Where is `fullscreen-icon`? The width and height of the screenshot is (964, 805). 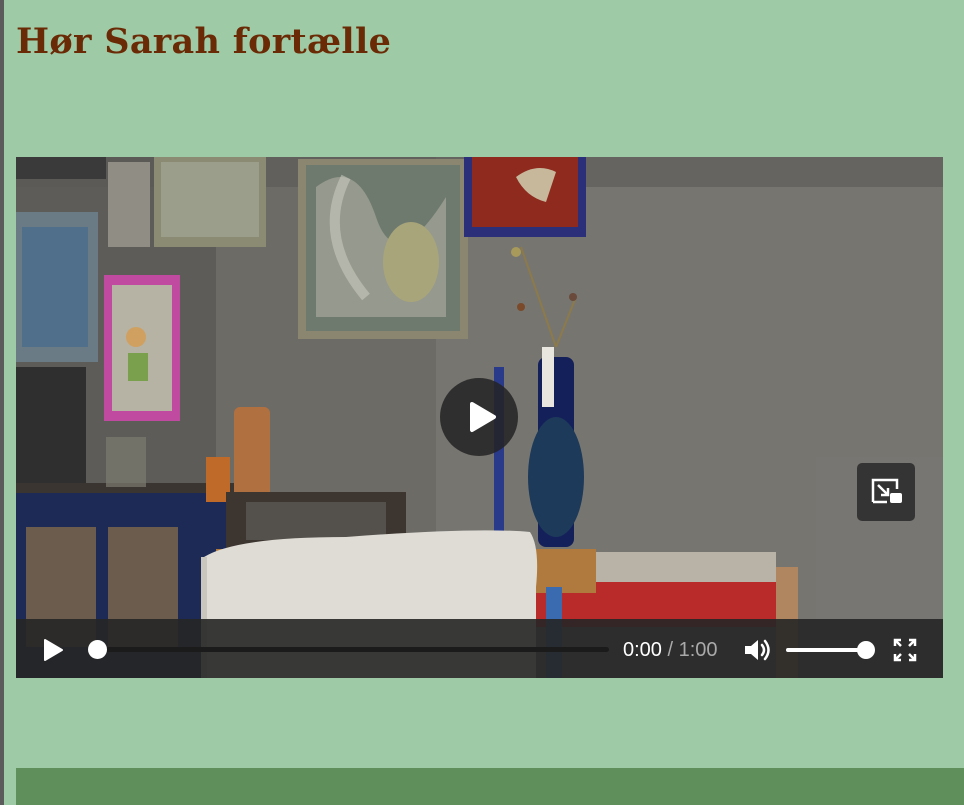 fullscreen-icon is located at coordinates (905, 650).